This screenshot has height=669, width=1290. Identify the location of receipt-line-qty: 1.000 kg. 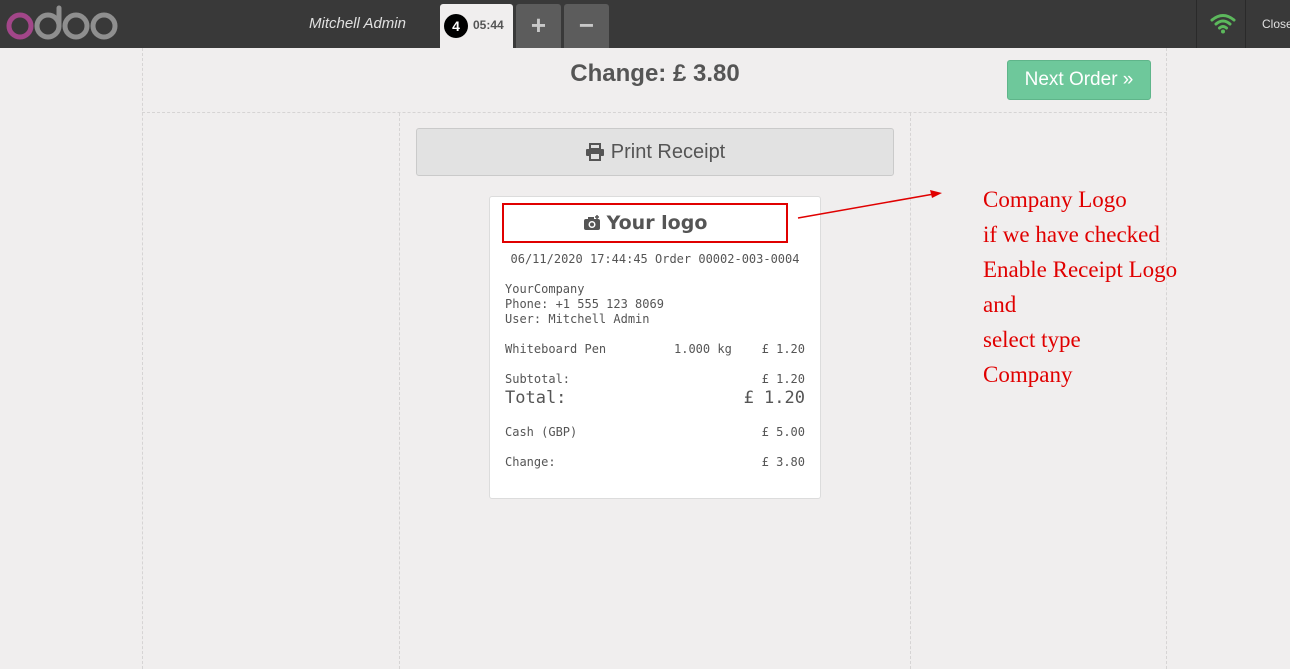
(703, 349).